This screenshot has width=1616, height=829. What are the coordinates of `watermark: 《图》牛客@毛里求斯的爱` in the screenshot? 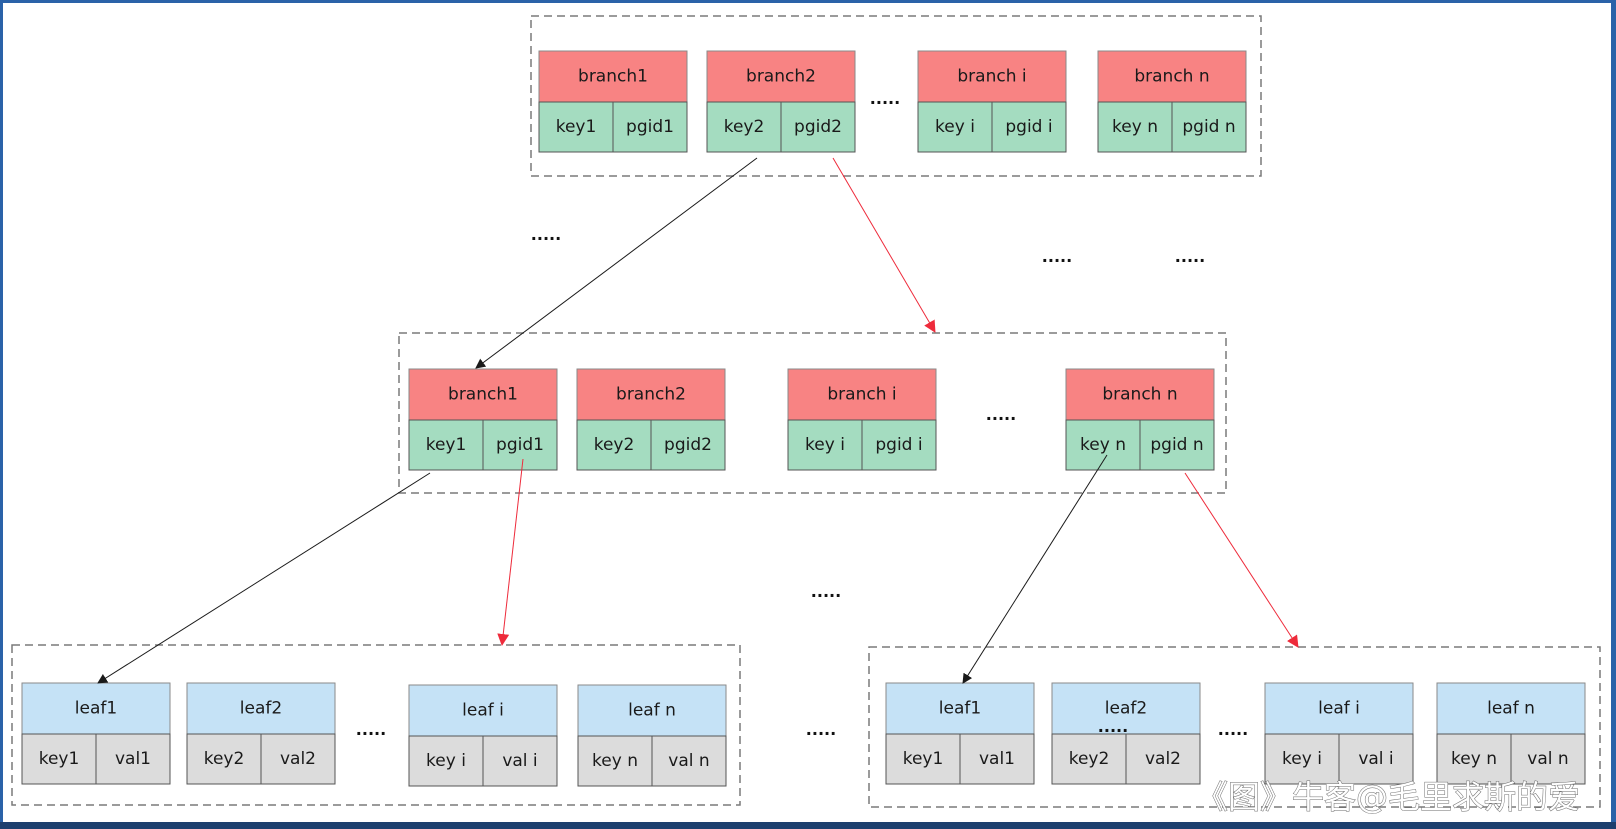 It's located at (1388, 797).